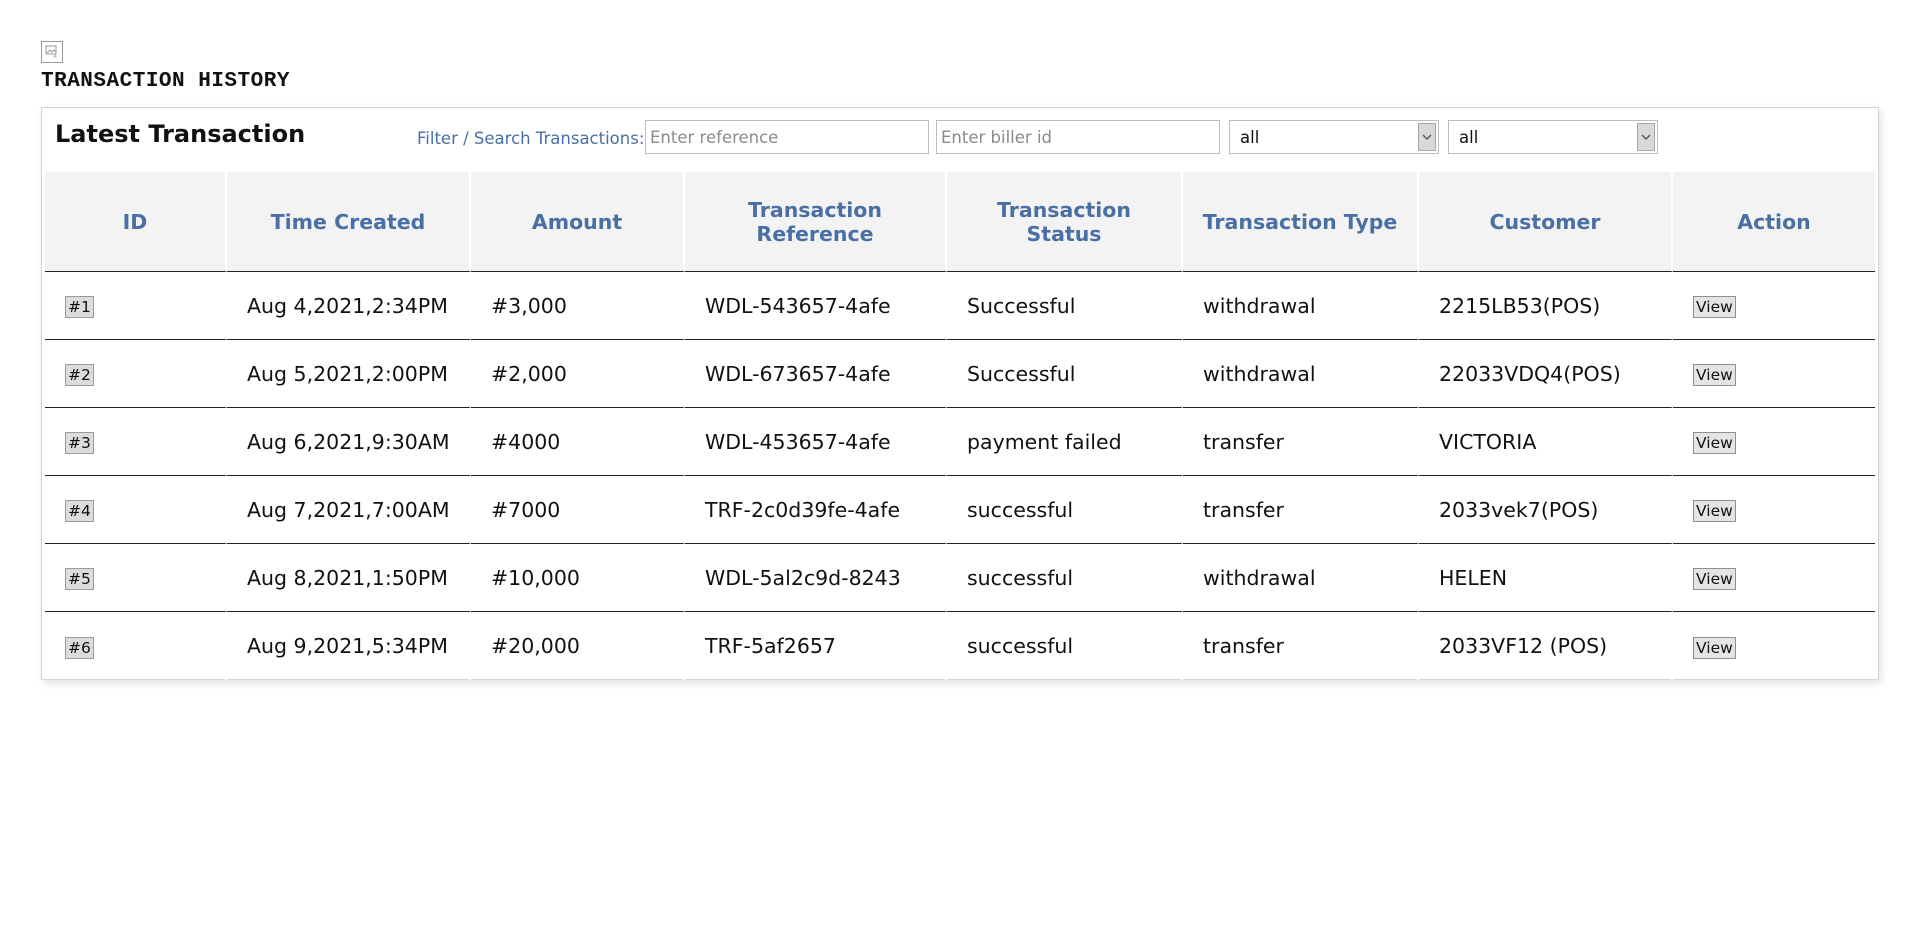 The height and width of the screenshot is (937, 1920). What do you see at coordinates (180, 134) in the screenshot?
I see `card-title: Latest Transaction` at bounding box center [180, 134].